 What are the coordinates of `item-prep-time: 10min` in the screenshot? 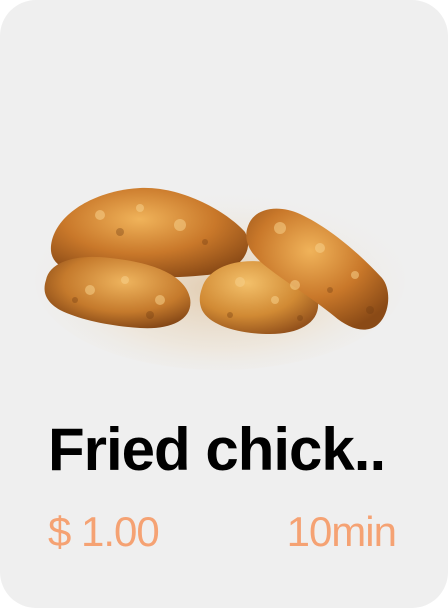 It's located at (341, 531).